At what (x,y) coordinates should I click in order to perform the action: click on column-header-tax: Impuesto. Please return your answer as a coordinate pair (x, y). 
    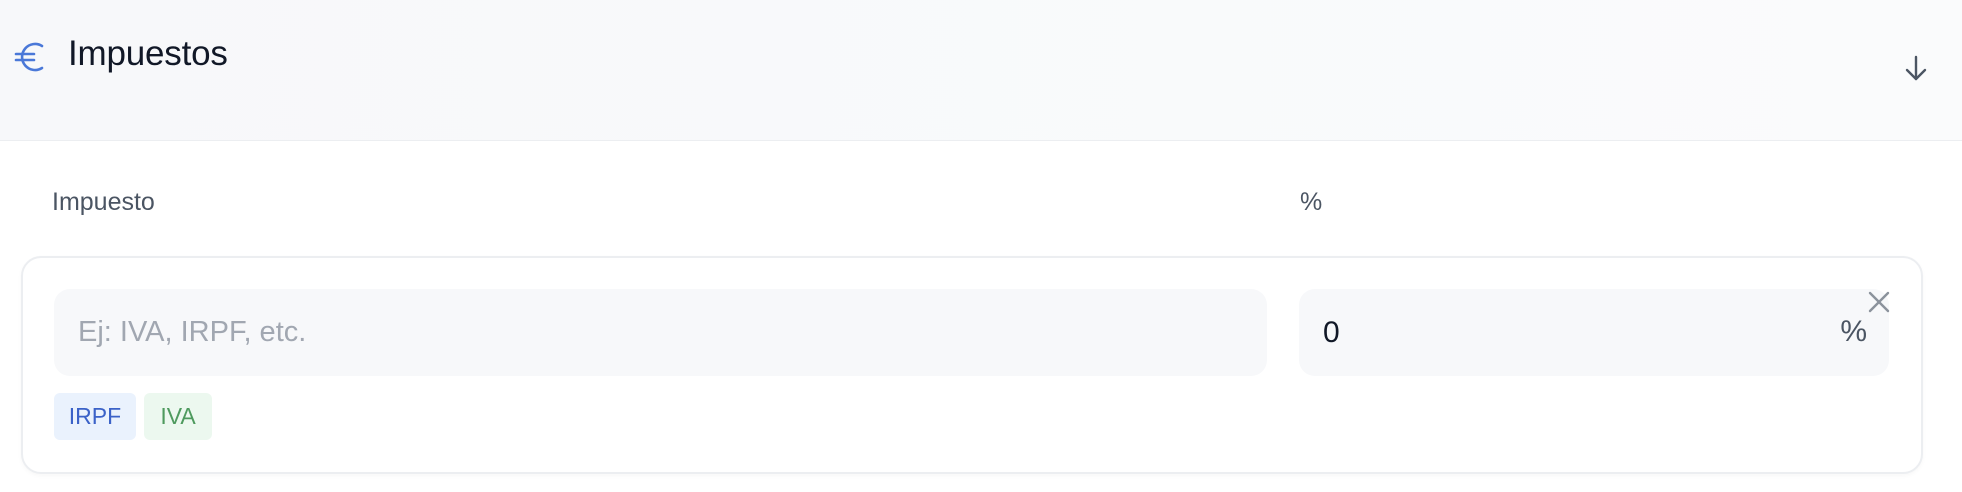
    Looking at the image, I should click on (103, 202).